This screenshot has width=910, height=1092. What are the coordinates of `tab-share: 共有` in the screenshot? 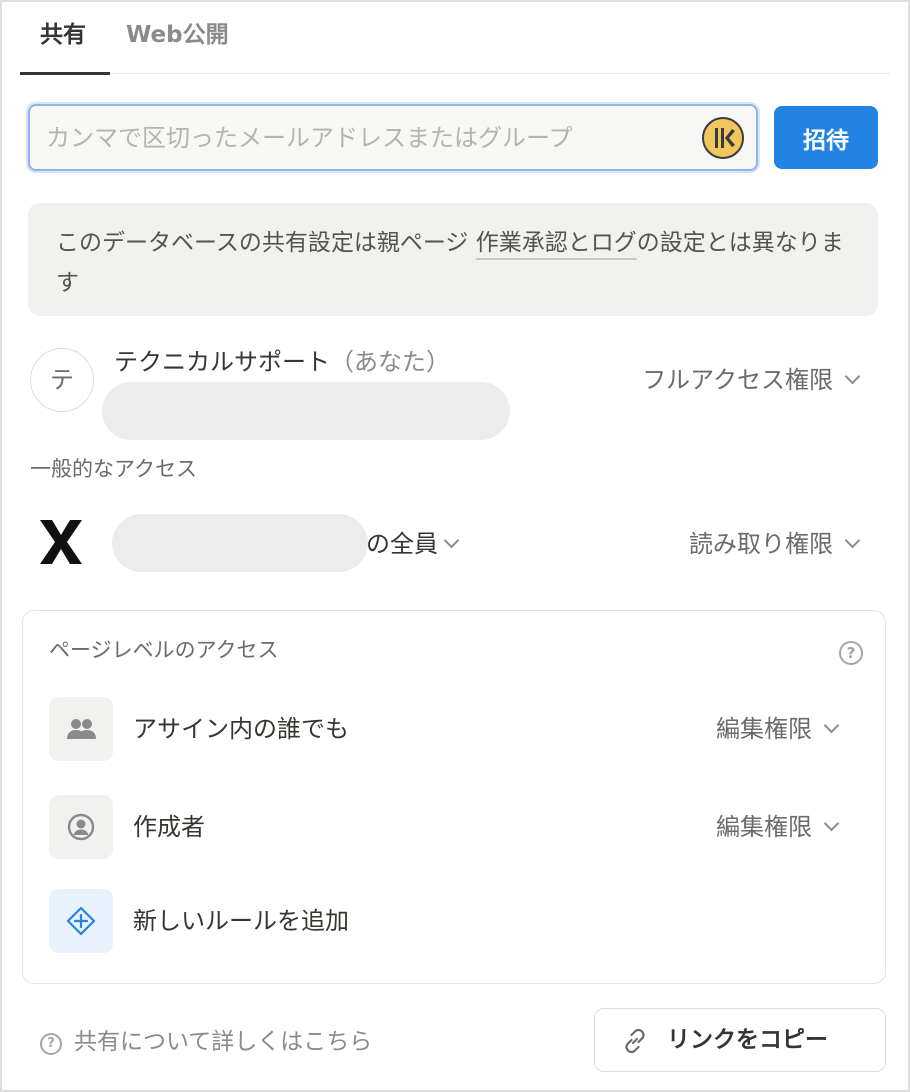 It's located at (65, 46).